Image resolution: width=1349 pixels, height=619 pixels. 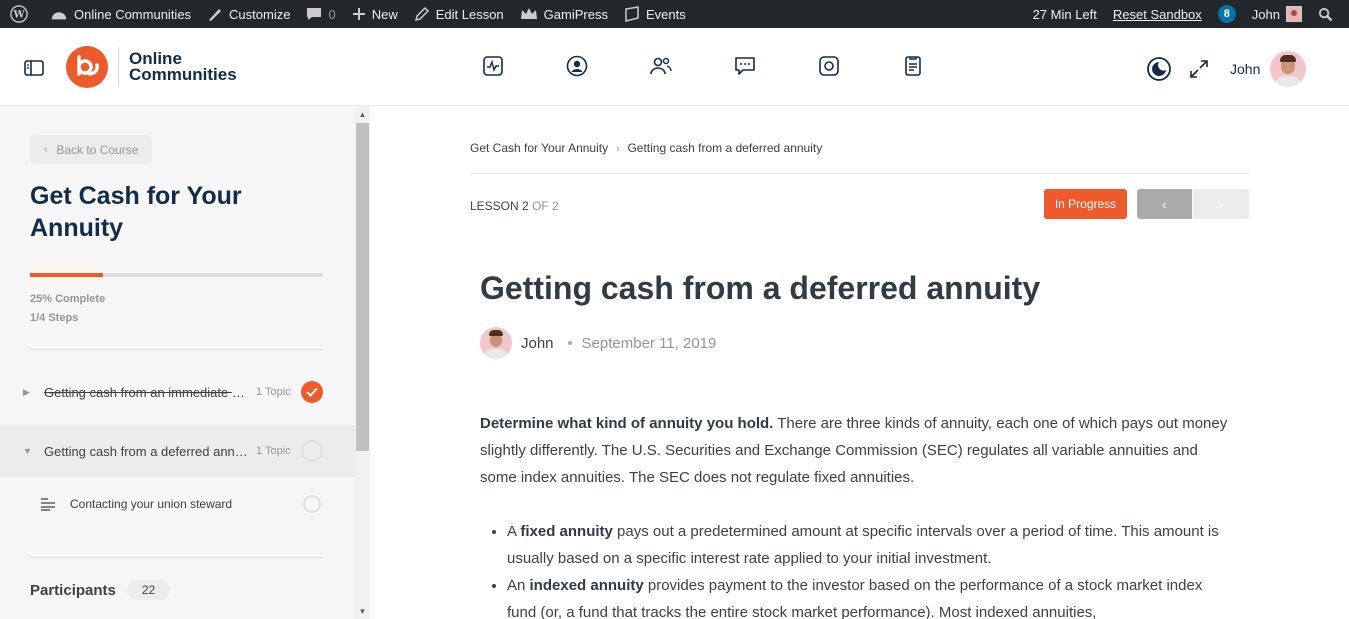 What do you see at coordinates (575, 14) in the screenshot?
I see `gamipress-label: GamiPress` at bounding box center [575, 14].